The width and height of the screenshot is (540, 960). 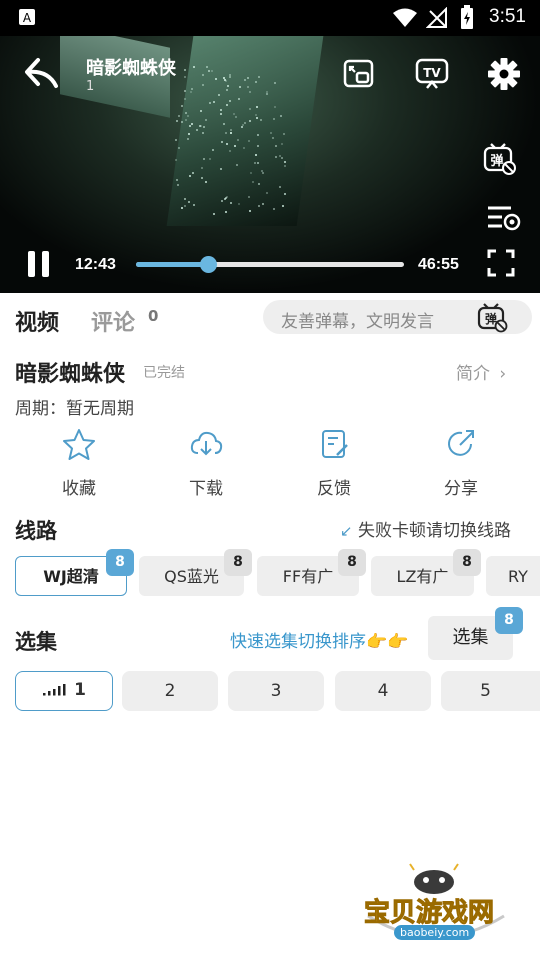 What do you see at coordinates (113, 321) in the screenshot?
I see `tab-comments: 评论` at bounding box center [113, 321].